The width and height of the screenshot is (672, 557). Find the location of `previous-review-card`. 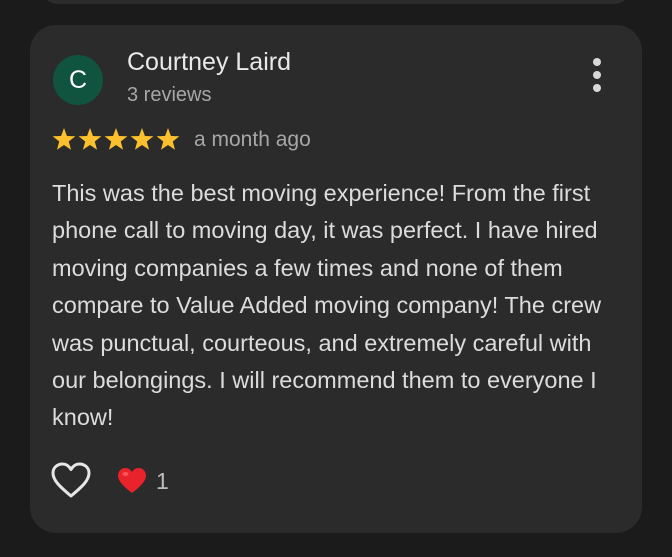

previous-review-card is located at coordinates (336, 2).